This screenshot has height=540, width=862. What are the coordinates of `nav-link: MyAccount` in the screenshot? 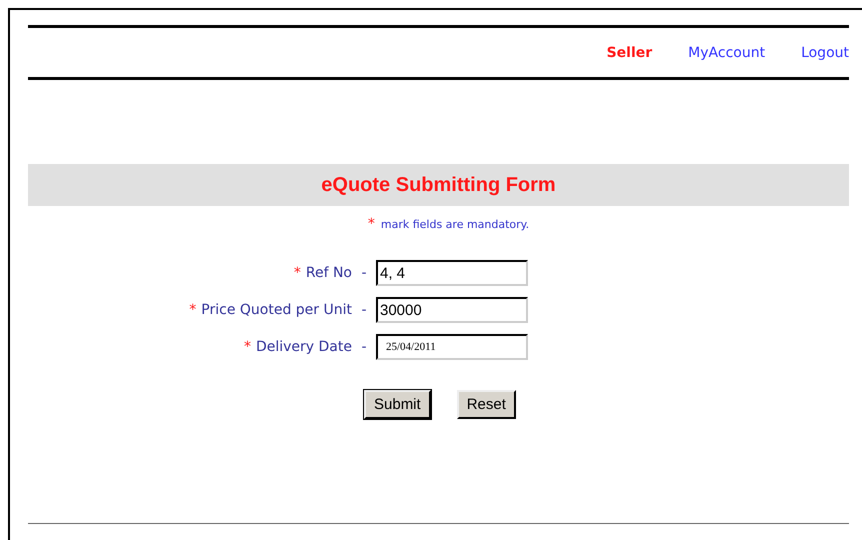 It's located at (727, 52).